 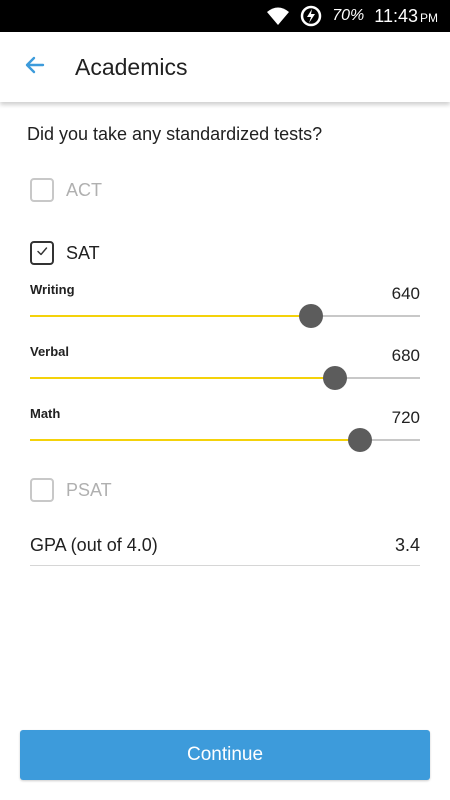 What do you see at coordinates (396, 15) in the screenshot?
I see `clock-time: 11:43` at bounding box center [396, 15].